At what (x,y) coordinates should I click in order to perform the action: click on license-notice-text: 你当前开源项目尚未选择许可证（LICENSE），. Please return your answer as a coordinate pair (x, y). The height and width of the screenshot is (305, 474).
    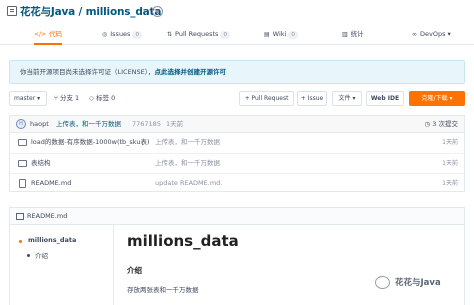
    Looking at the image, I should click on (87, 72).